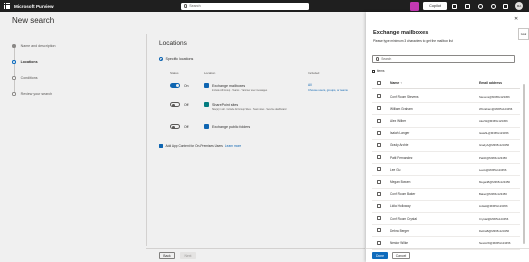  What do you see at coordinates (493, 120) in the screenshot?
I see `mailbox-email: AlexW@M365x123456` at bounding box center [493, 120].